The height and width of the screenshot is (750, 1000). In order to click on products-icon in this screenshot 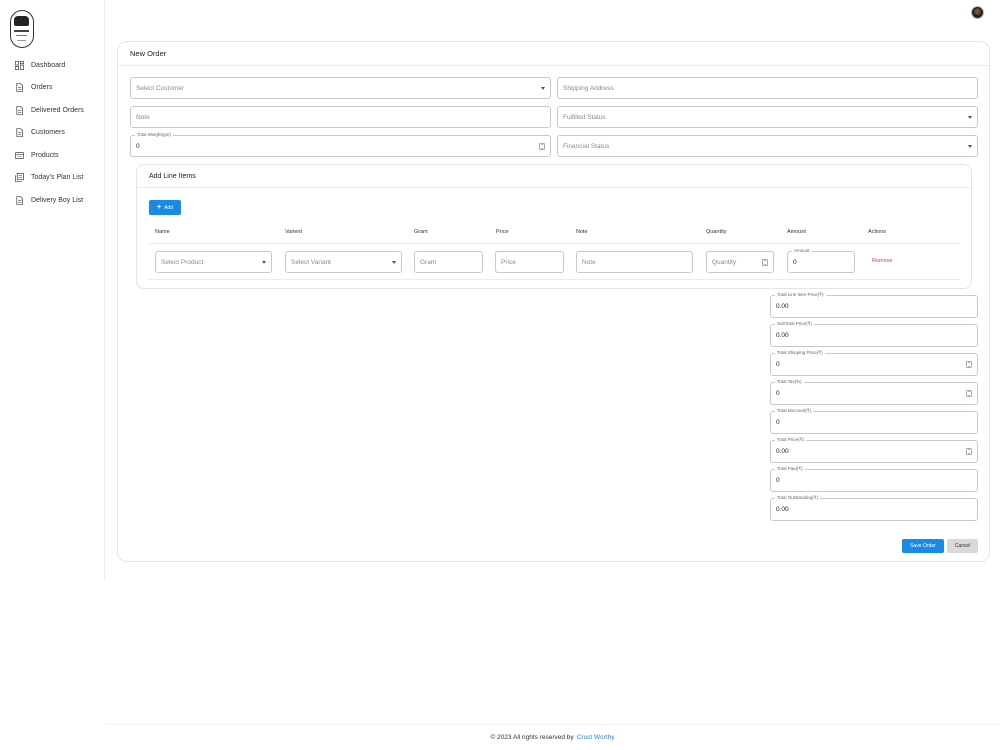, I will do `click(19, 155)`.